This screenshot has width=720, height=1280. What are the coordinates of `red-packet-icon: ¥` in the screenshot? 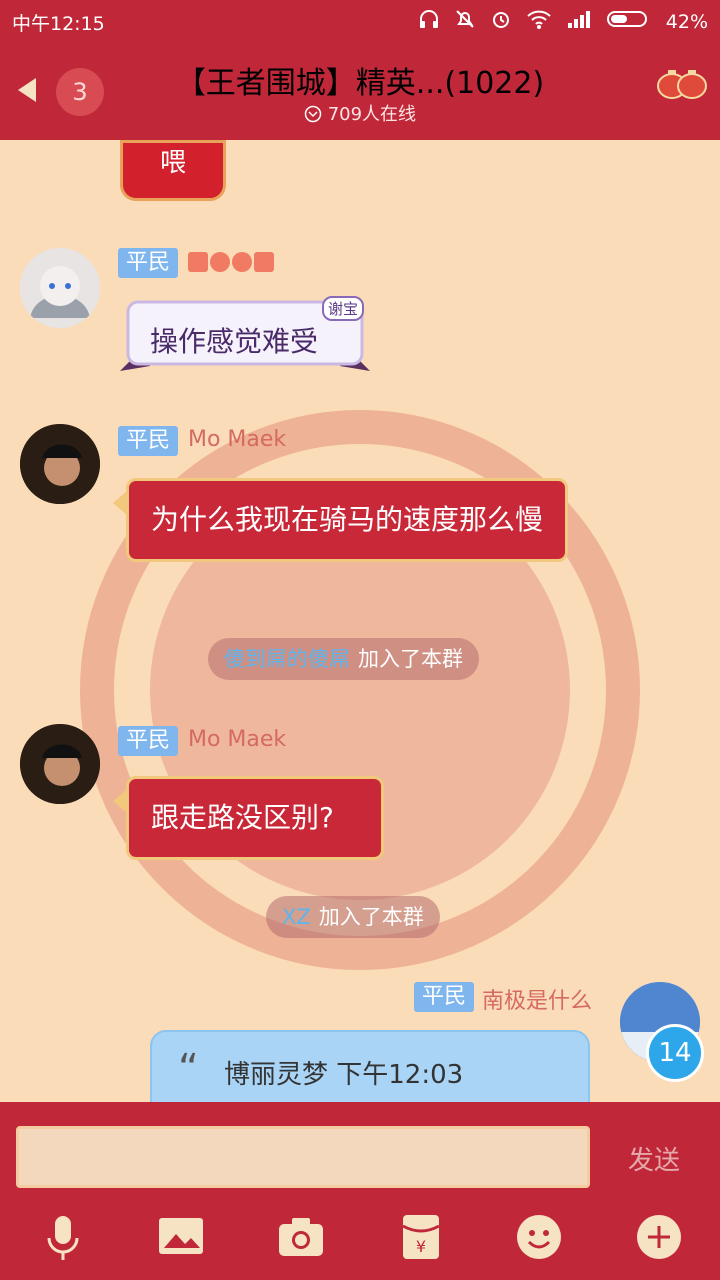 It's located at (421, 1237).